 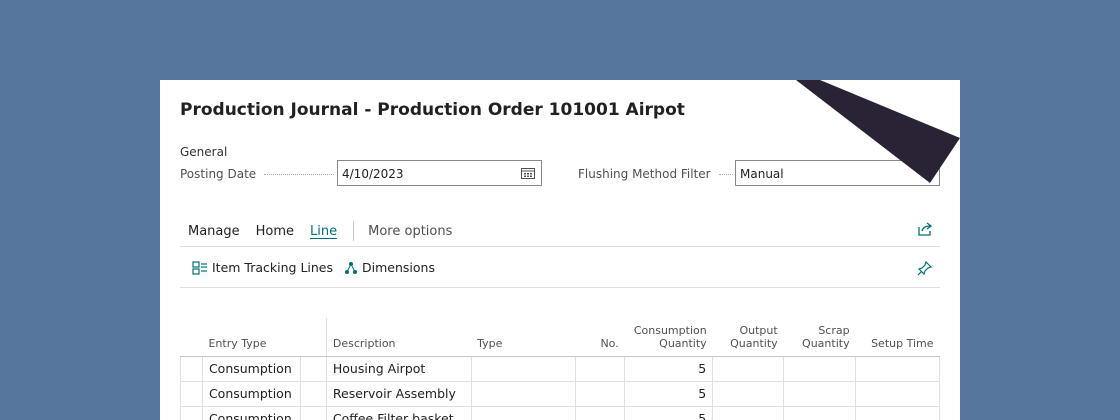 What do you see at coordinates (528, 173) in the screenshot?
I see `calendar-icon` at bounding box center [528, 173].